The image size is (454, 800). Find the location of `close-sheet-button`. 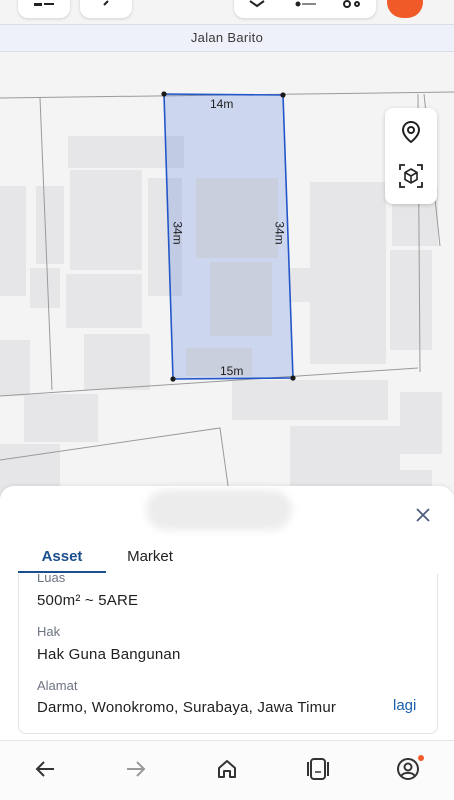

close-sheet-button is located at coordinates (423, 517).